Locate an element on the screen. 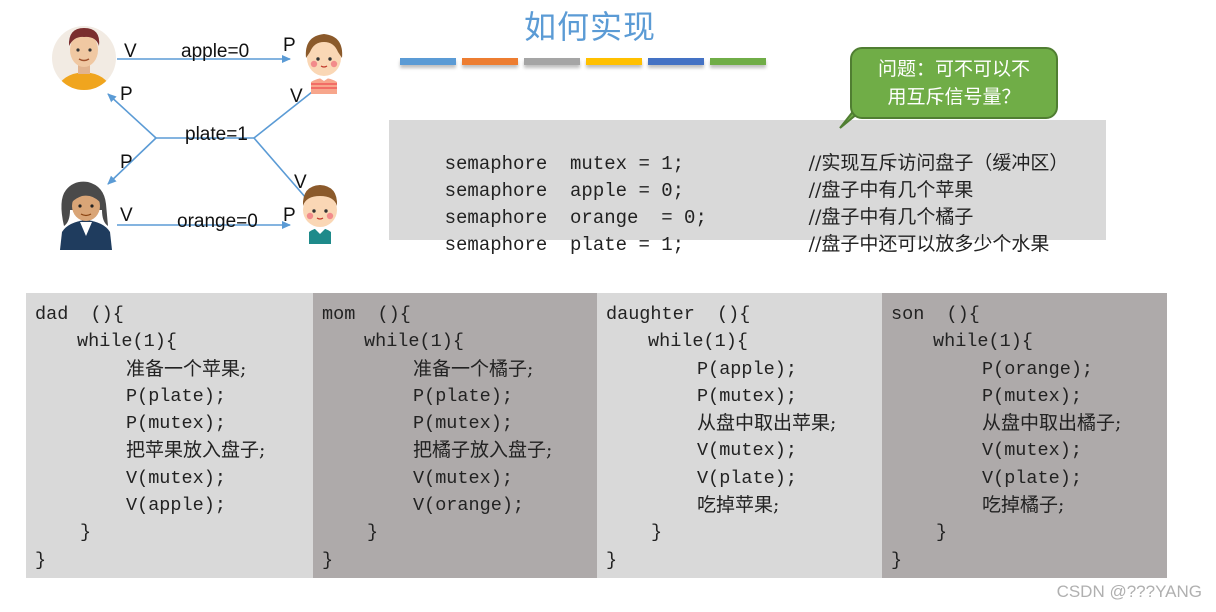 This screenshot has height=612, width=1216. code-statement: 准备一个橘子; is located at coordinates (473, 368).